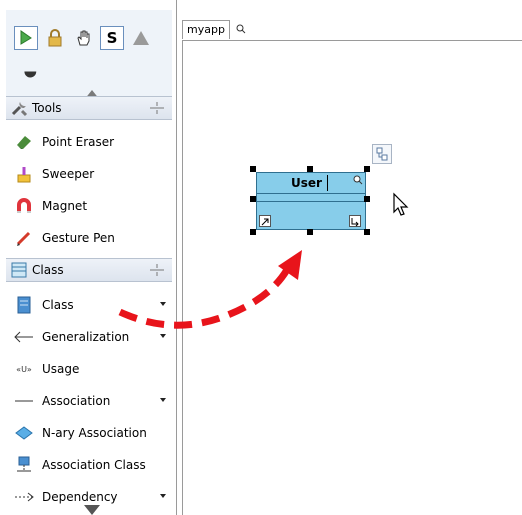  I want to click on palette-item-point-eraser: Point Eraser, so click(92, 142).